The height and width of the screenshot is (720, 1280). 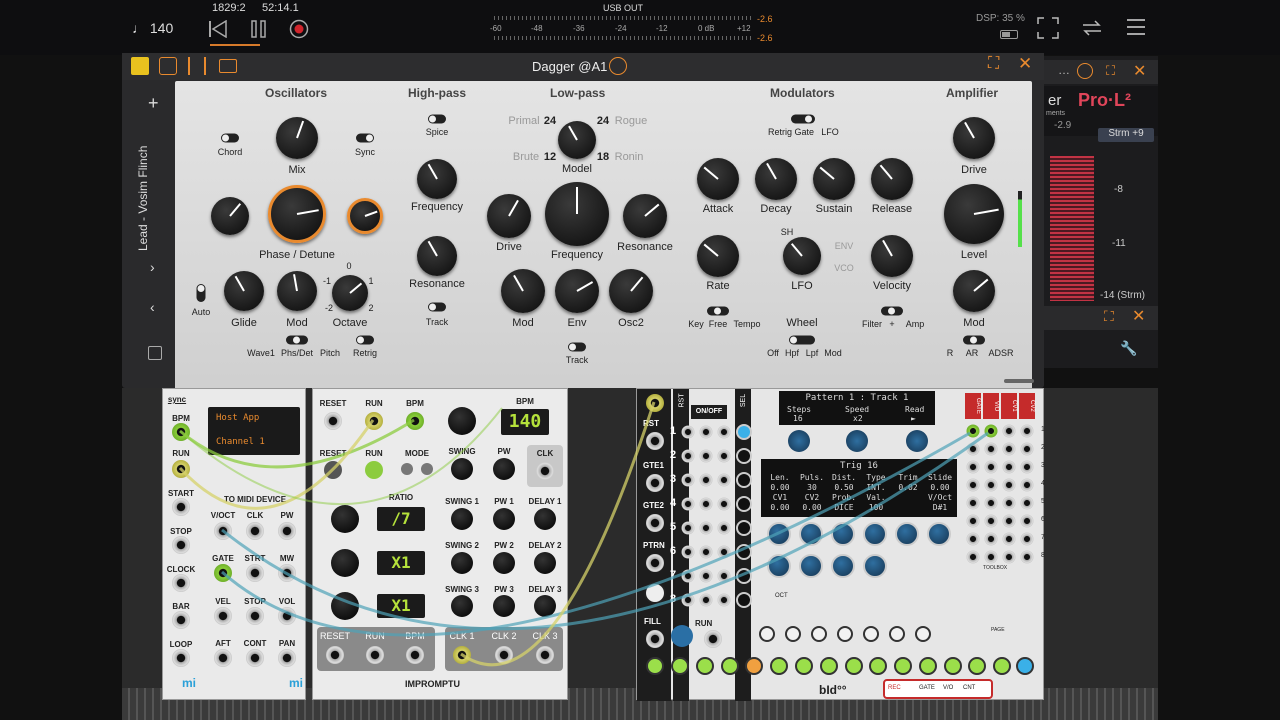 I want to click on lp-env-knob, so click(x=577, y=291).